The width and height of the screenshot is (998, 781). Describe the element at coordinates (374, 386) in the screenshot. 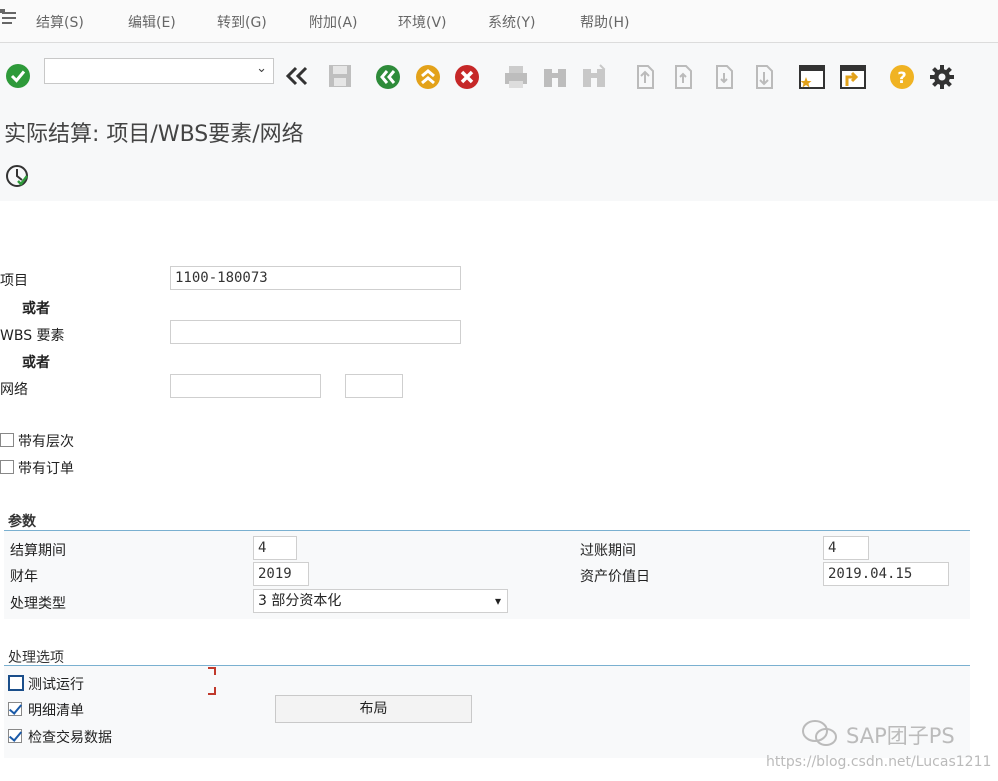

I see `network-activity-input` at that location.